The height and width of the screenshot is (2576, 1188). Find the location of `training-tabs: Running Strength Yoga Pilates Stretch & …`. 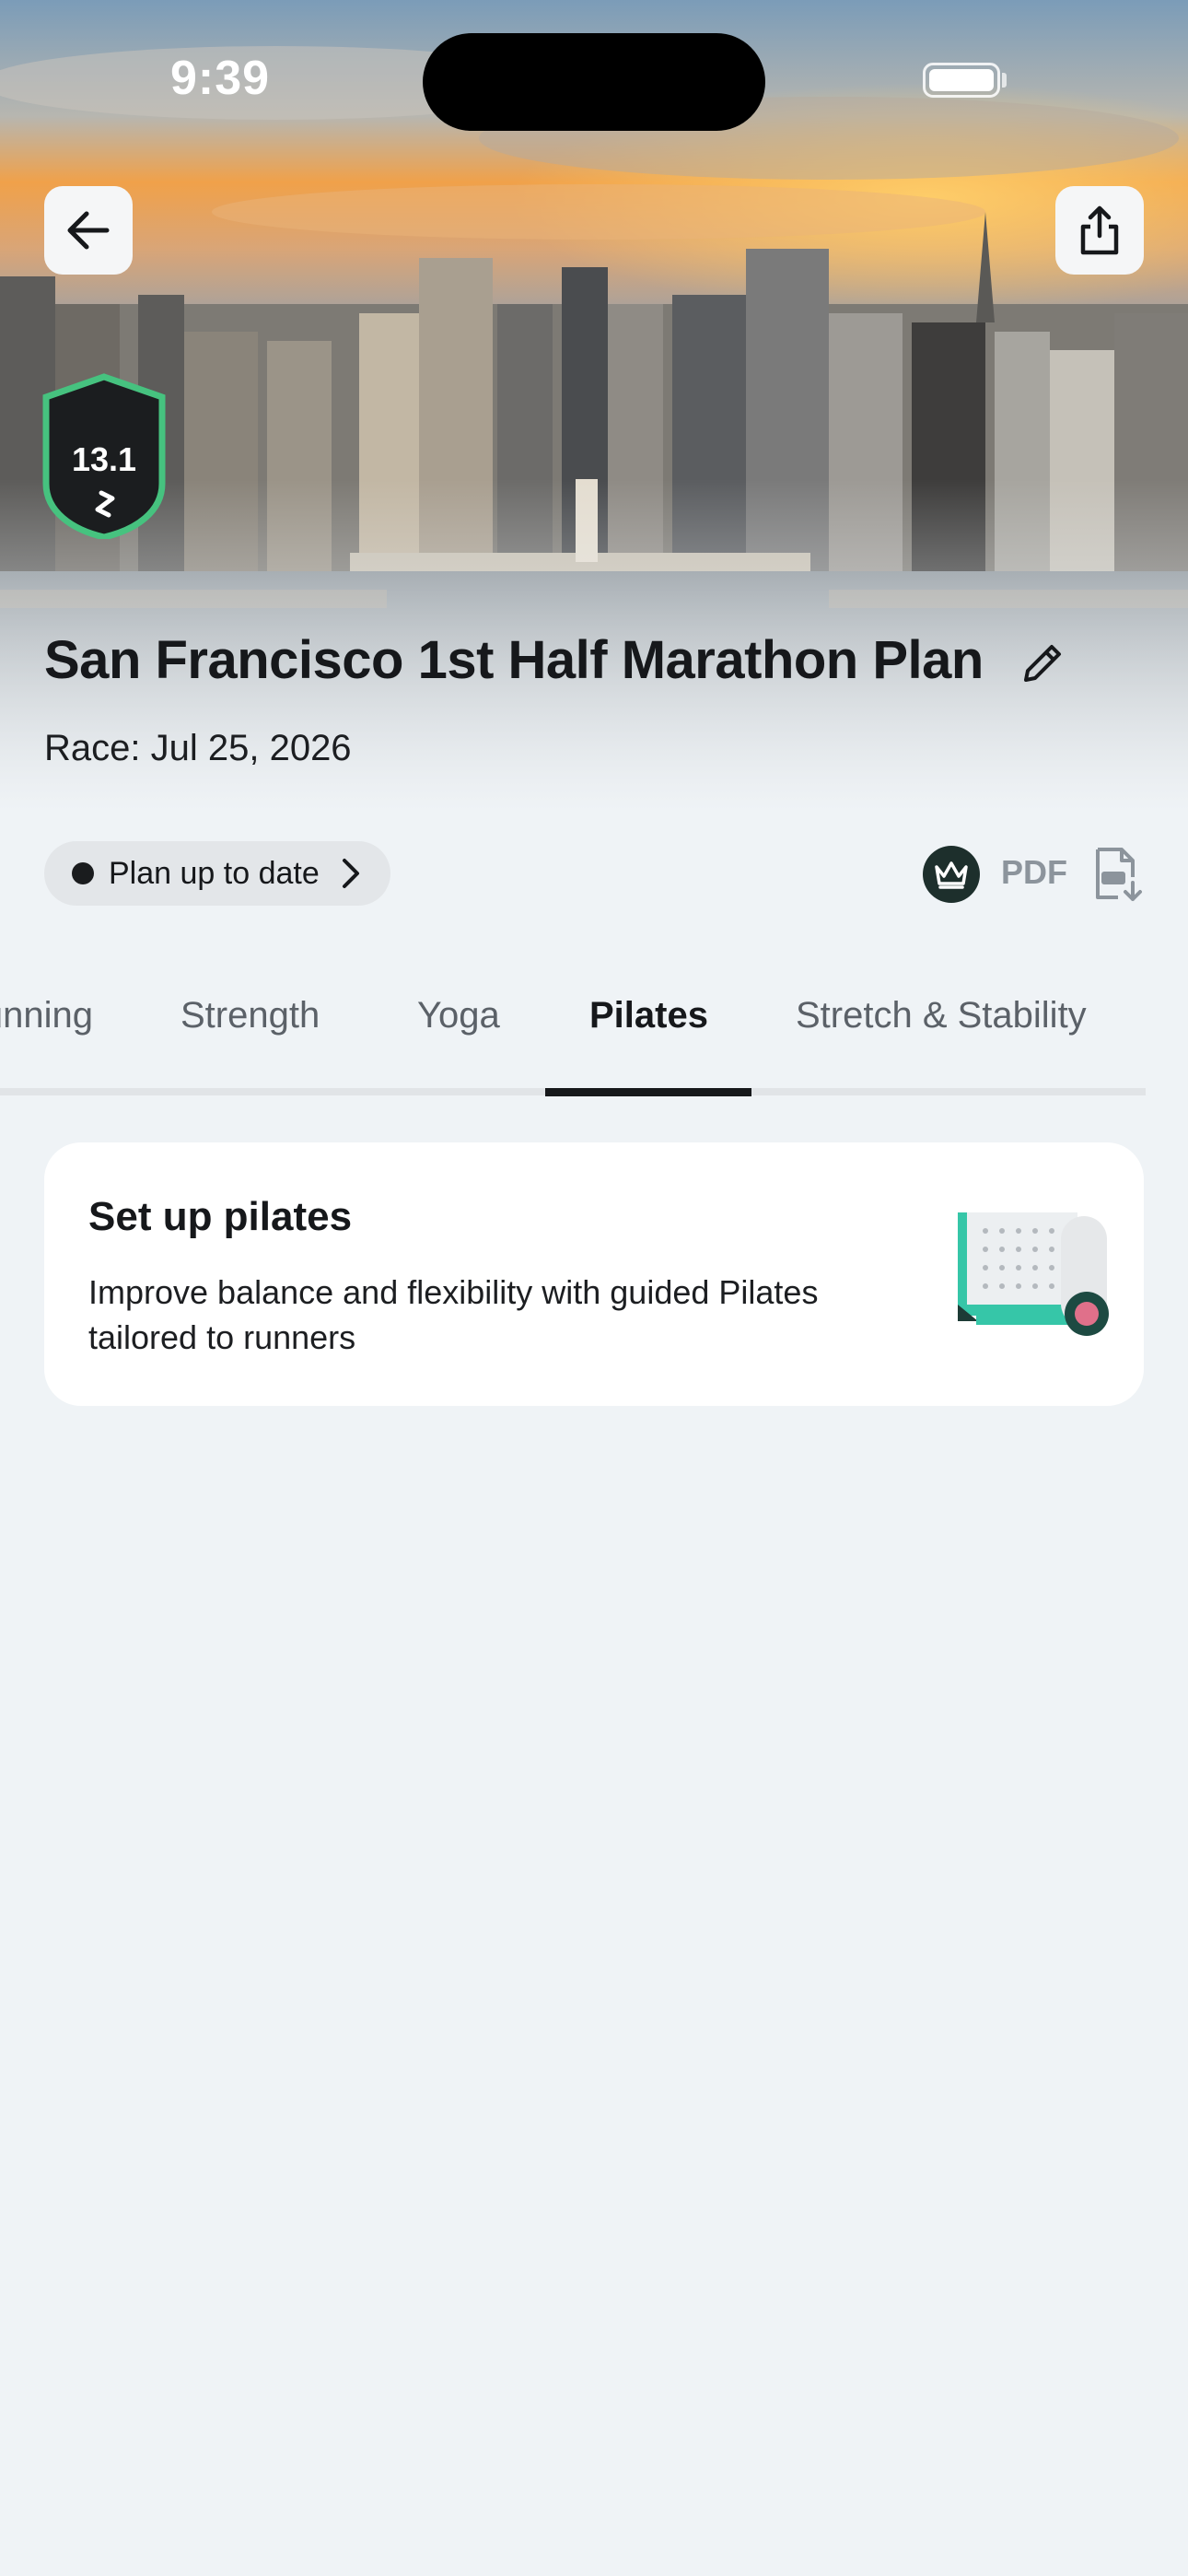

training-tabs: Running Strength Yoga Pilates Stretch & … is located at coordinates (594, 1046).